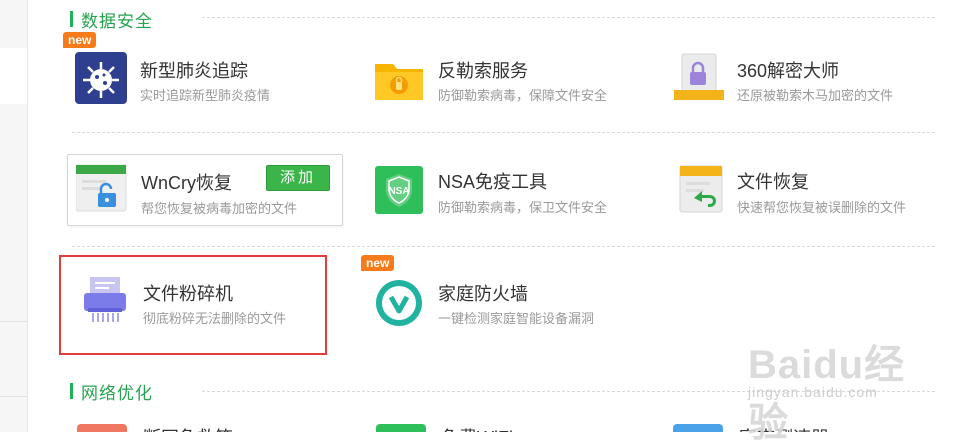  Describe the element at coordinates (477, 428) in the screenshot. I see `tool-name-partial: 免费WiFi` at that location.